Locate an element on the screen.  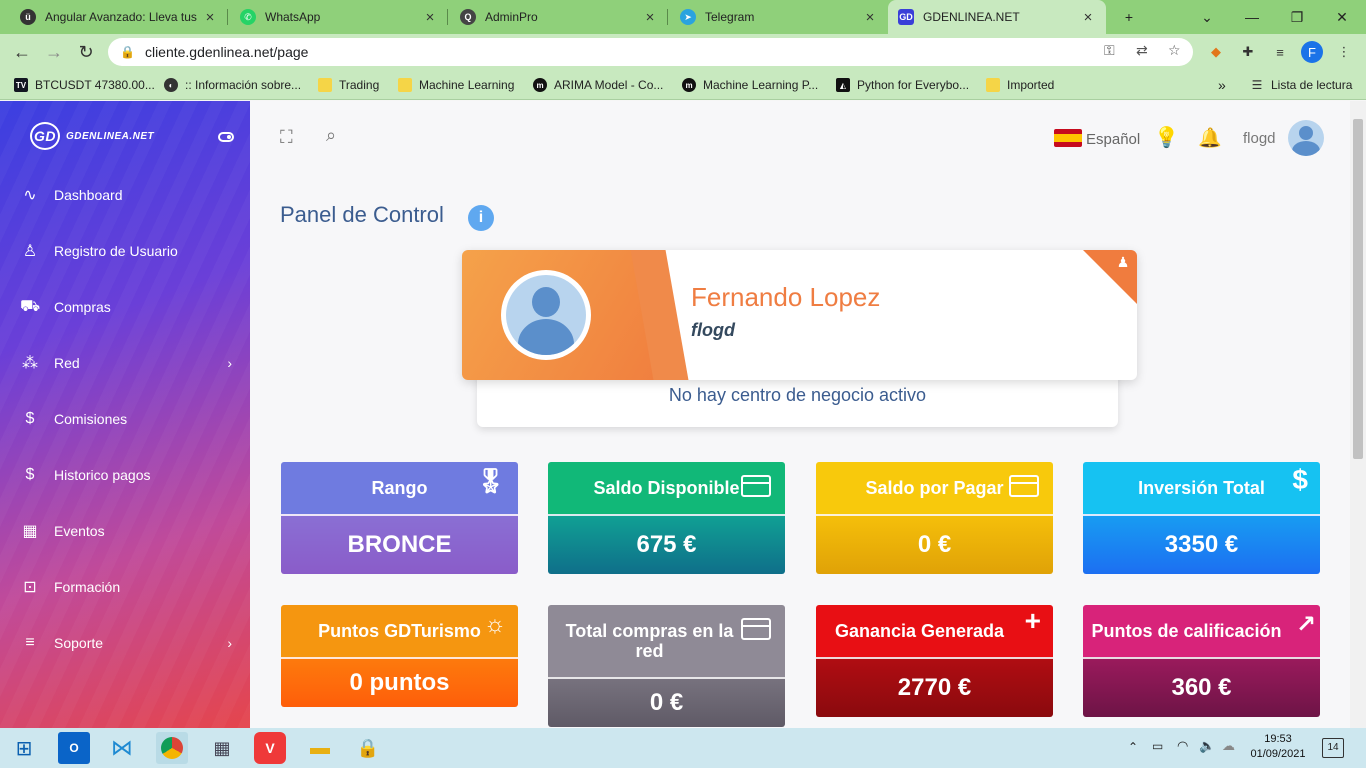
wifi-icon: ◠ is located at coordinates (1182, 746).